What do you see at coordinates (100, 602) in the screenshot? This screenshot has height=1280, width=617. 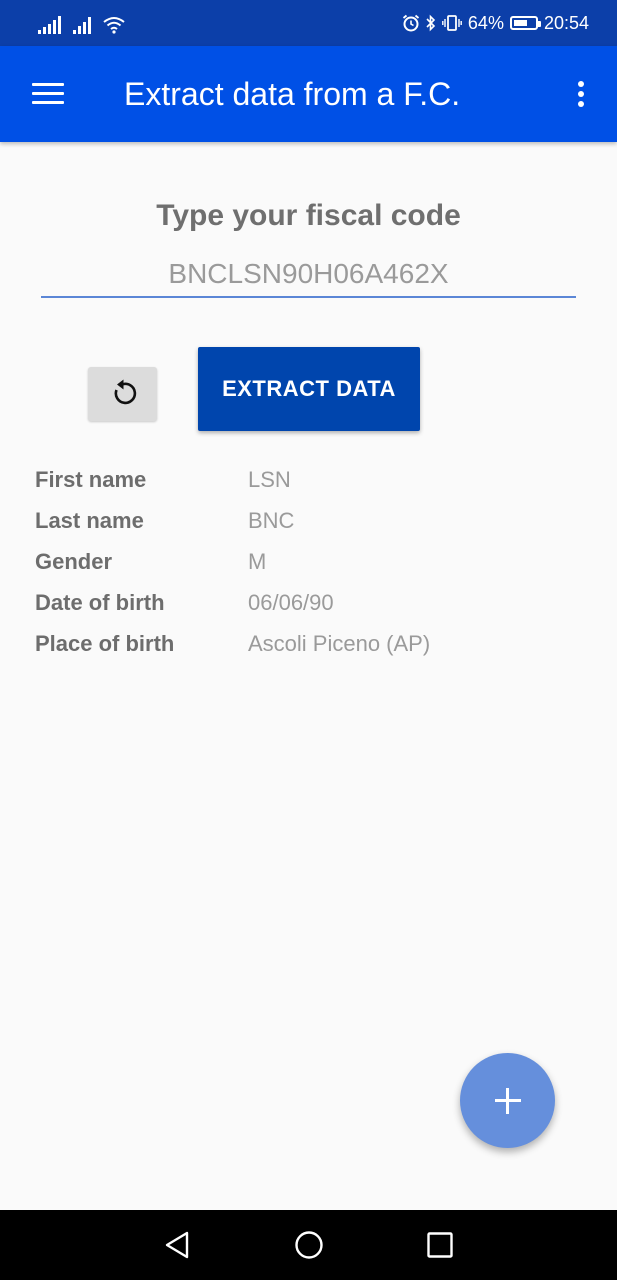 I see `detail-label: Date of birth` at bounding box center [100, 602].